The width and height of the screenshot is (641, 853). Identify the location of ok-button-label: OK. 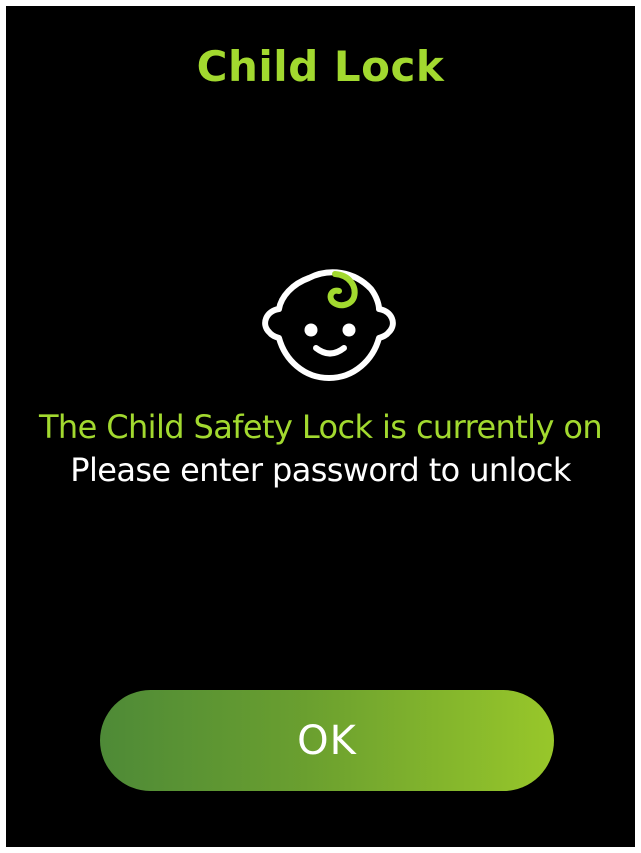
(327, 740).